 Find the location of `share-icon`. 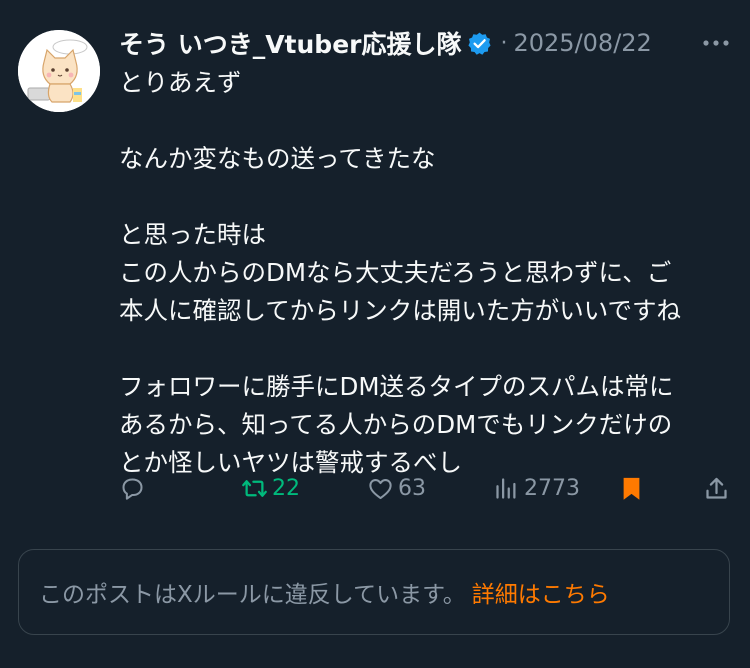

share-icon is located at coordinates (716, 488).